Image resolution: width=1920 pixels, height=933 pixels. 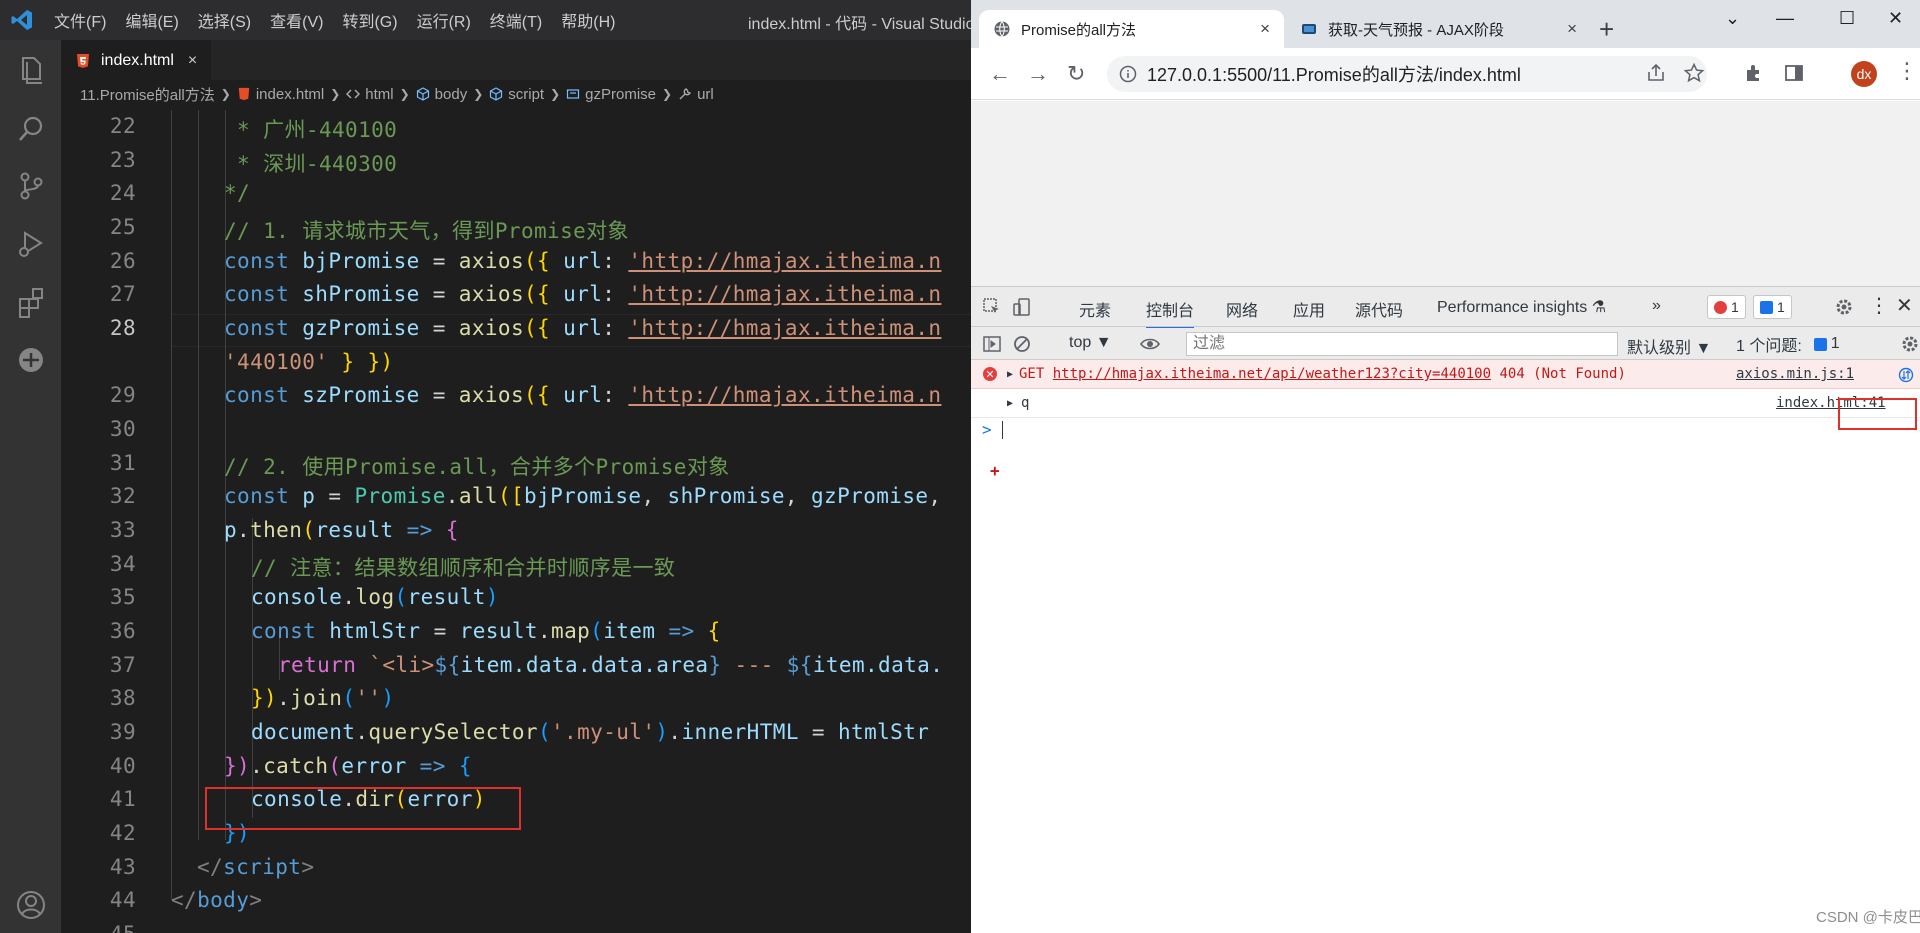 What do you see at coordinates (1076, 74) in the screenshot?
I see `reload-icon: ↻` at bounding box center [1076, 74].